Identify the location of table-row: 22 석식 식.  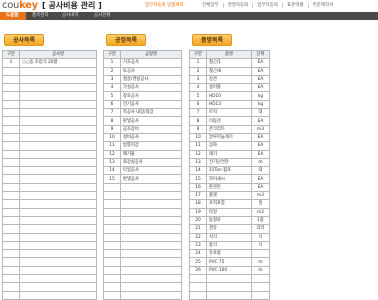
(229, 237).